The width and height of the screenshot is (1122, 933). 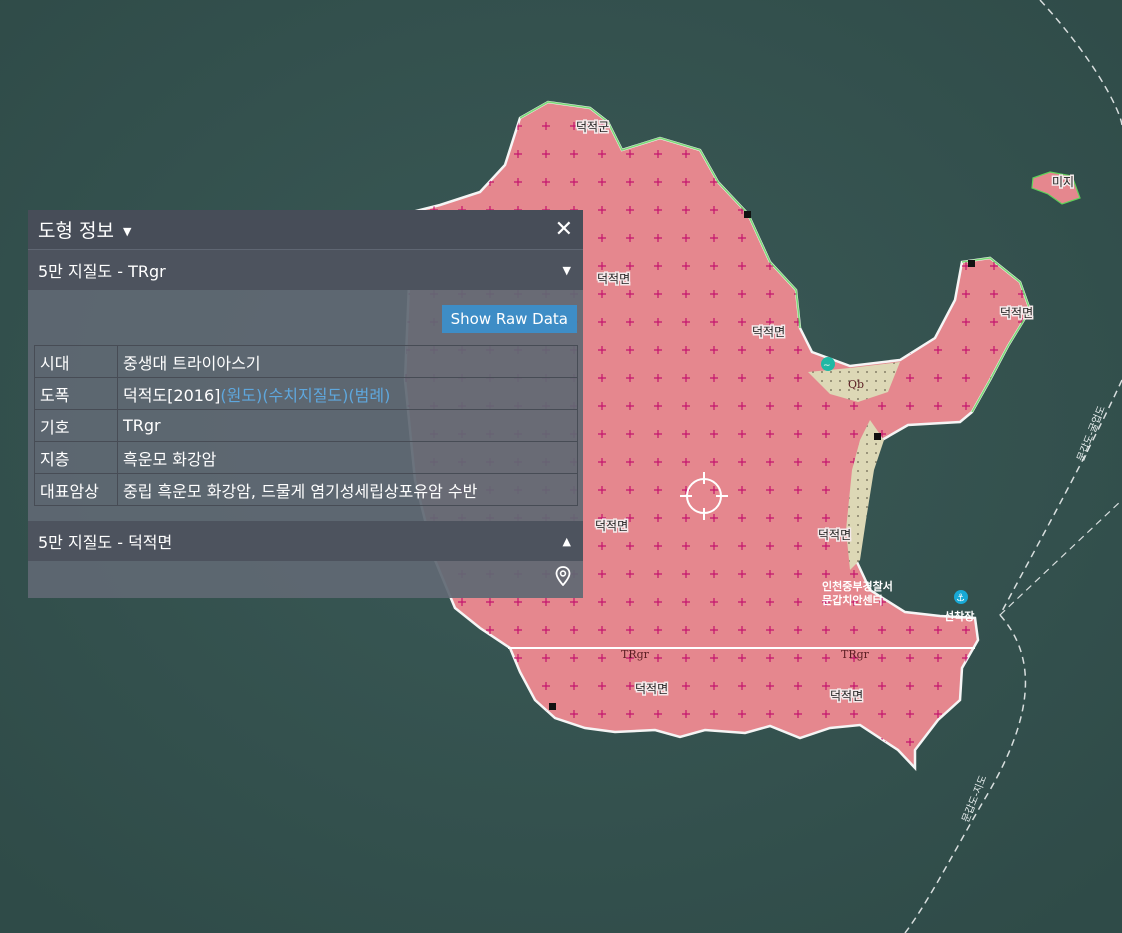 I want to click on attr-key: 시대, so click(x=76, y=361).